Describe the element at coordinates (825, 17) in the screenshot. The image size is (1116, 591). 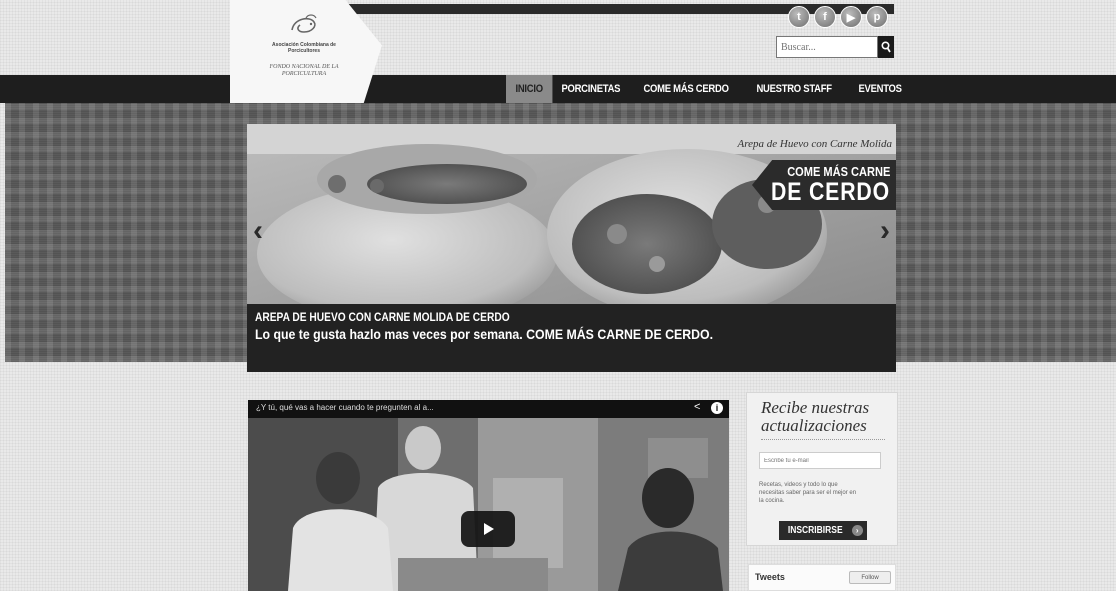
I see `facebook-icon: f` at that location.